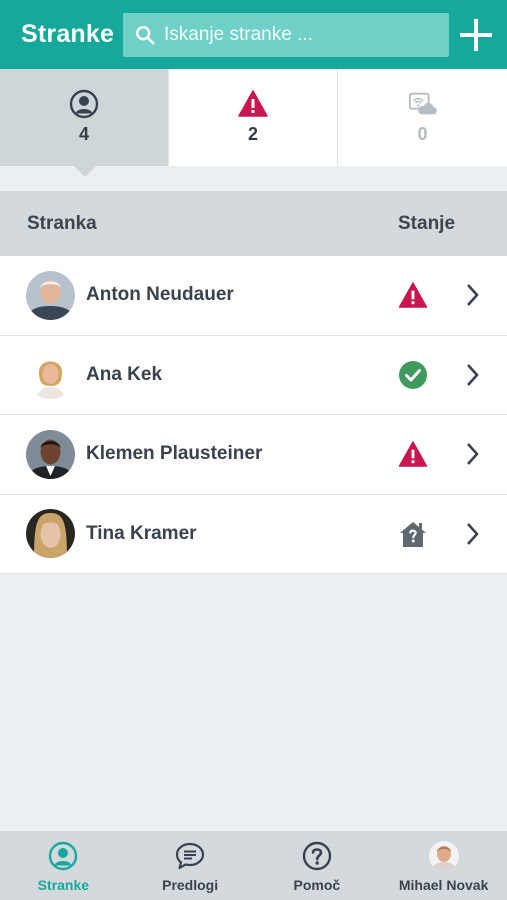 The image size is (507, 900). I want to click on client-name: Ana Kek, so click(124, 374).